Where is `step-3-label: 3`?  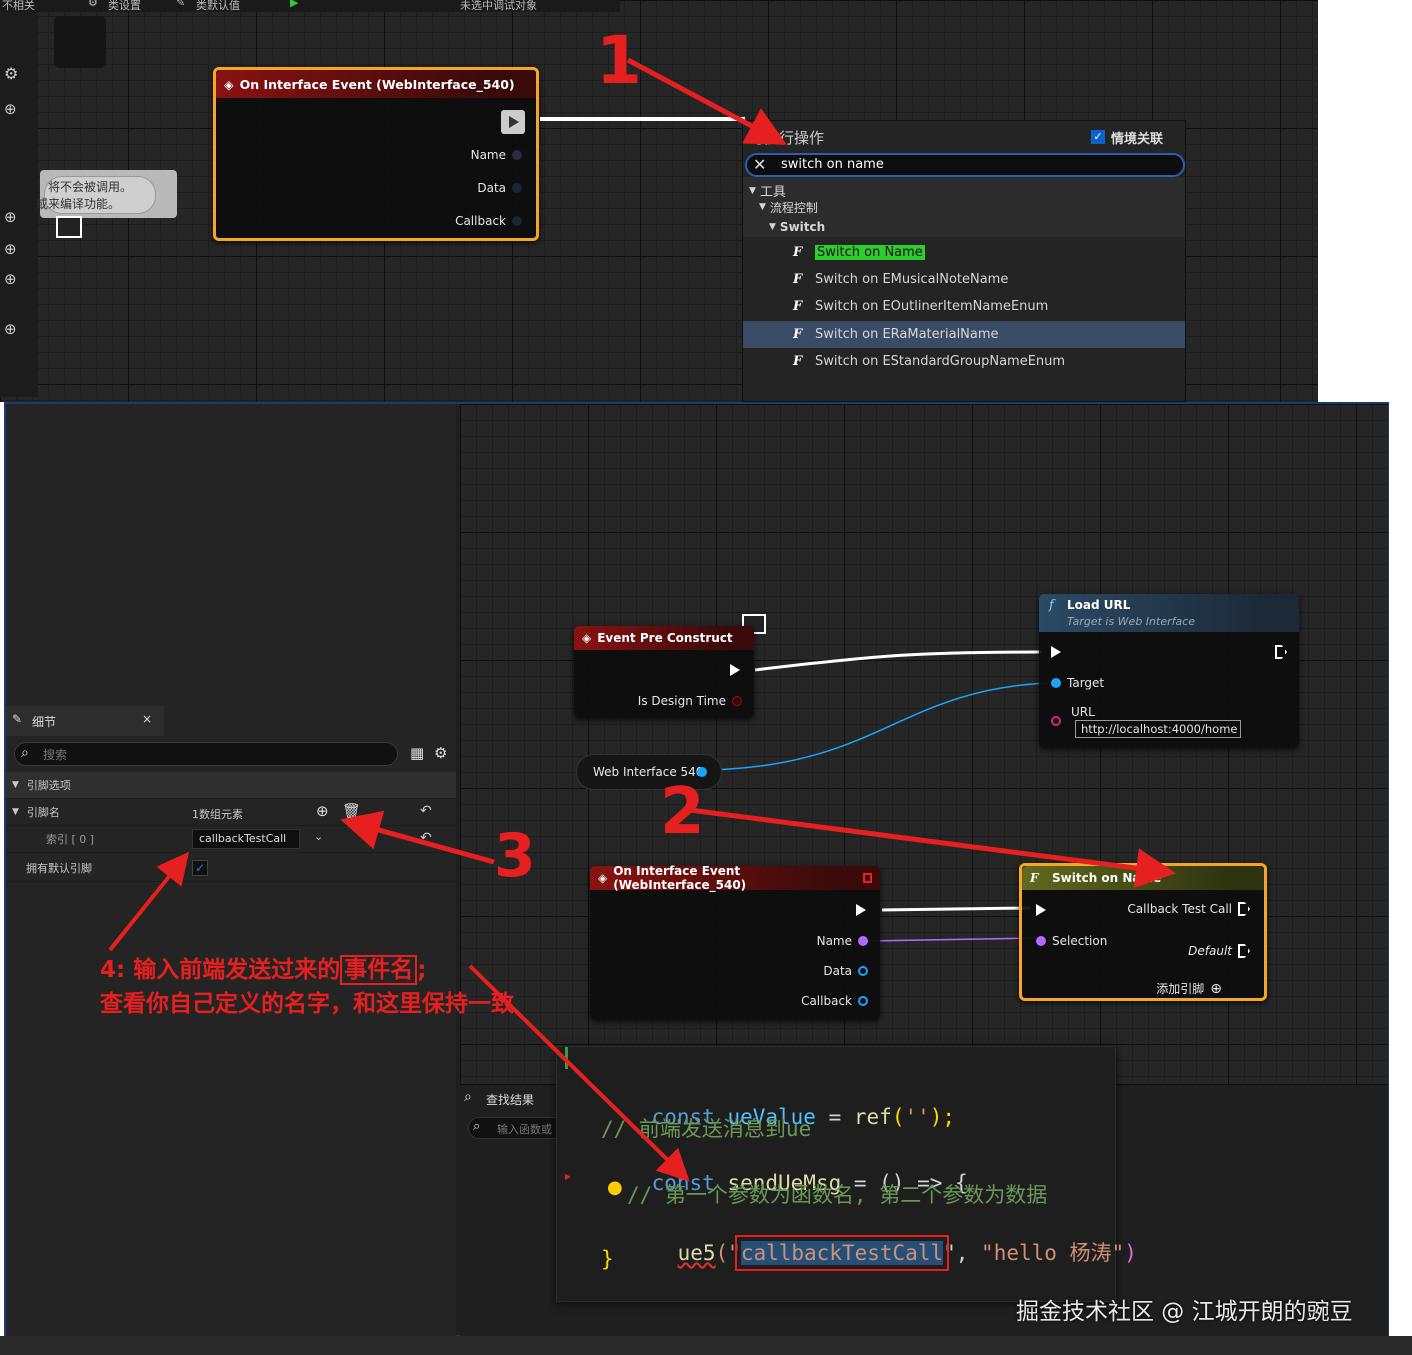 step-3-label: 3 is located at coordinates (515, 856).